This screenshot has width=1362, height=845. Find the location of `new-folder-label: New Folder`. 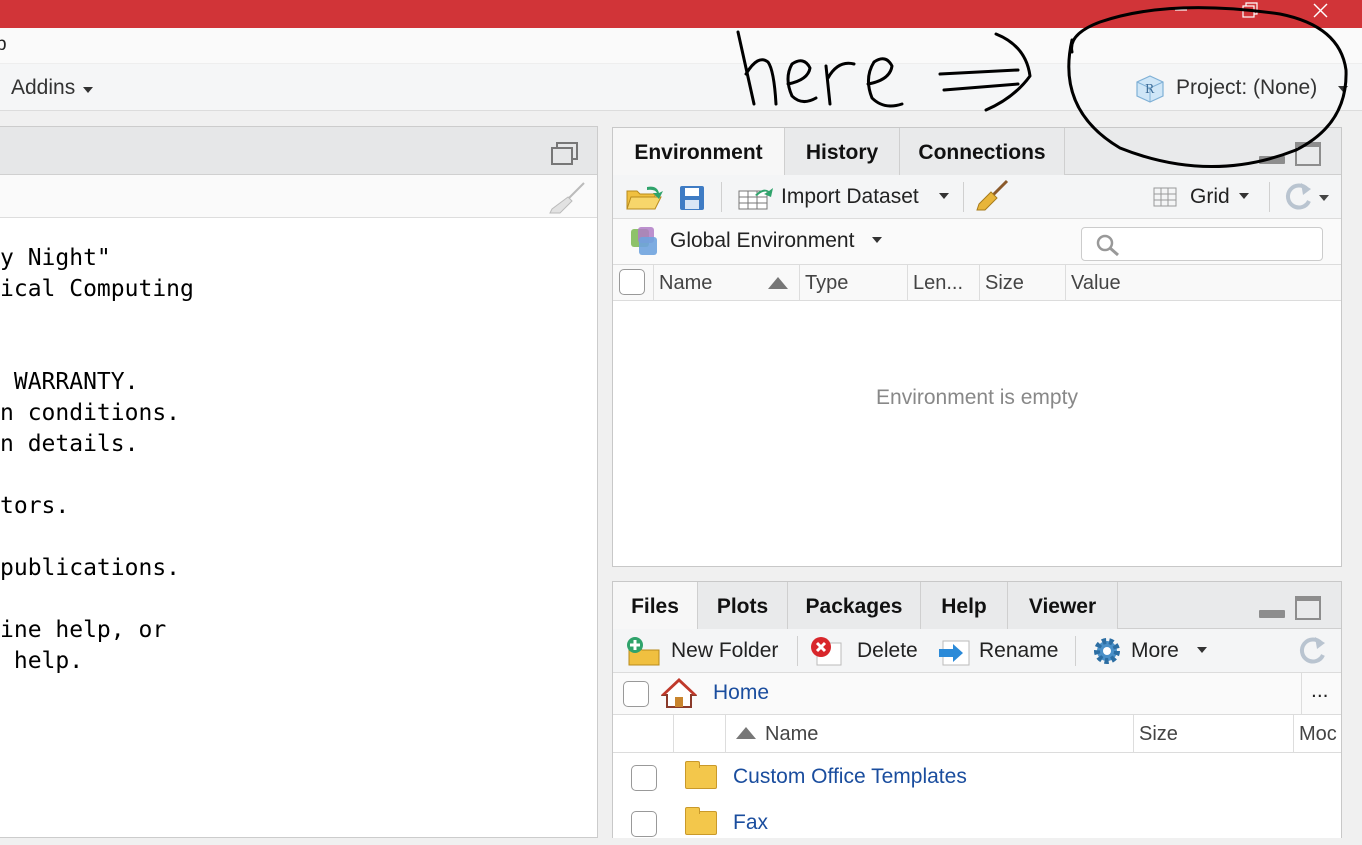

new-folder-label: New Folder is located at coordinates (725, 650).